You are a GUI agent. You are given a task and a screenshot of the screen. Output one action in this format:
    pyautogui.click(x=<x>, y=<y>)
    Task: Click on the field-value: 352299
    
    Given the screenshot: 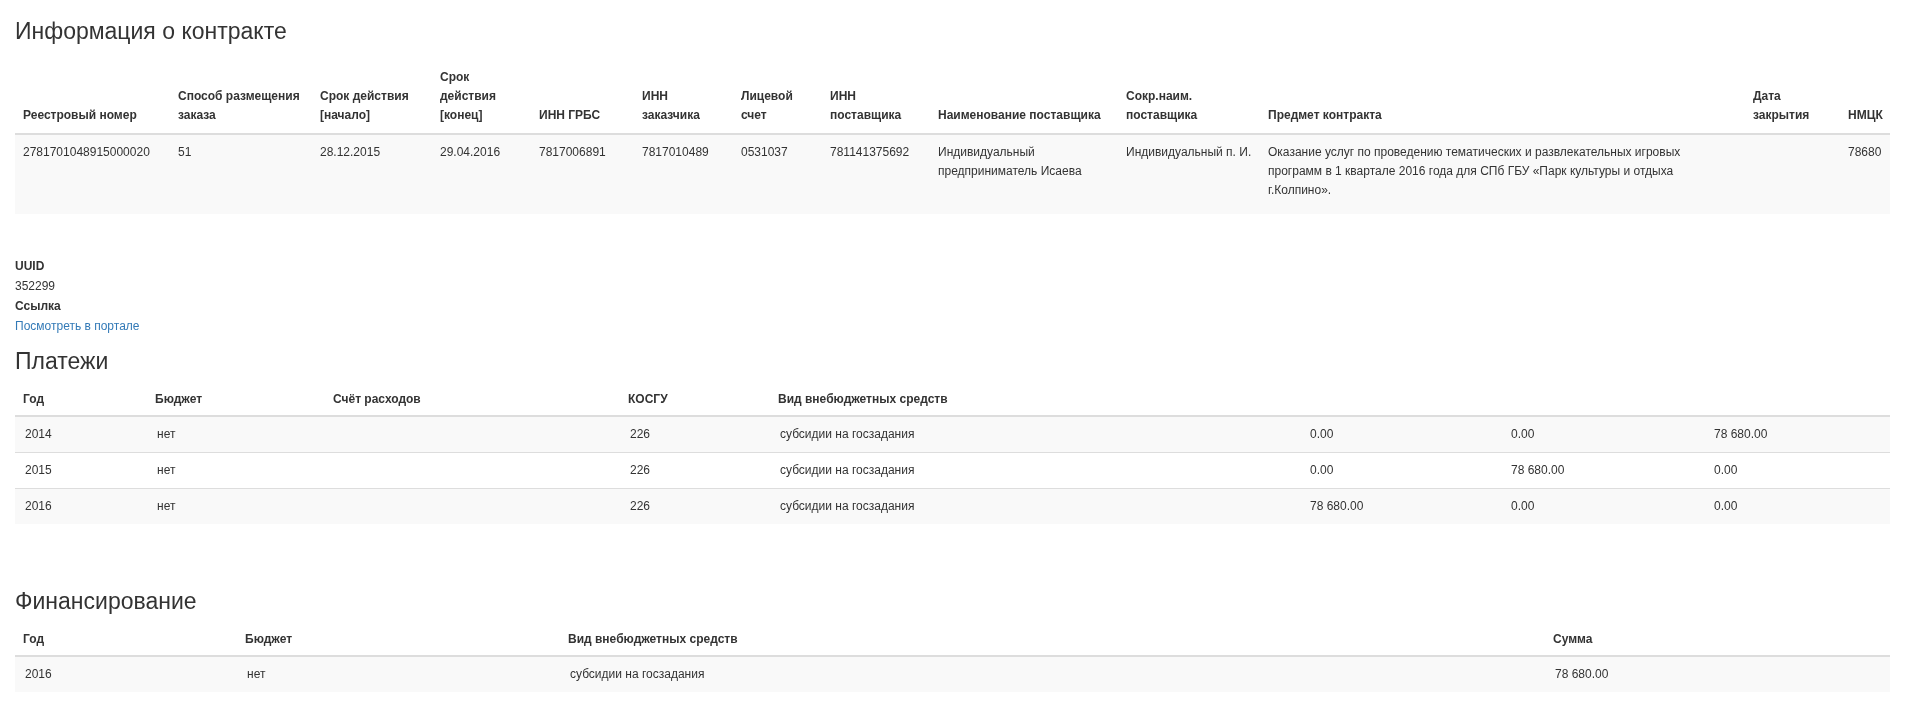 What is the action you would take?
    pyautogui.click(x=35, y=286)
    